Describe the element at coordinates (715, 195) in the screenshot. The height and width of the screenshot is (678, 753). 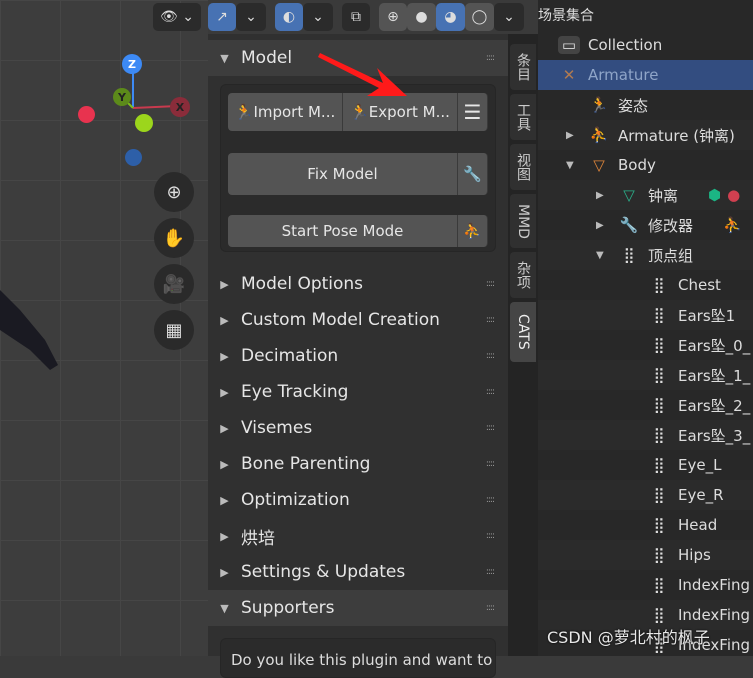
I see `material-icon: ⬢` at that location.